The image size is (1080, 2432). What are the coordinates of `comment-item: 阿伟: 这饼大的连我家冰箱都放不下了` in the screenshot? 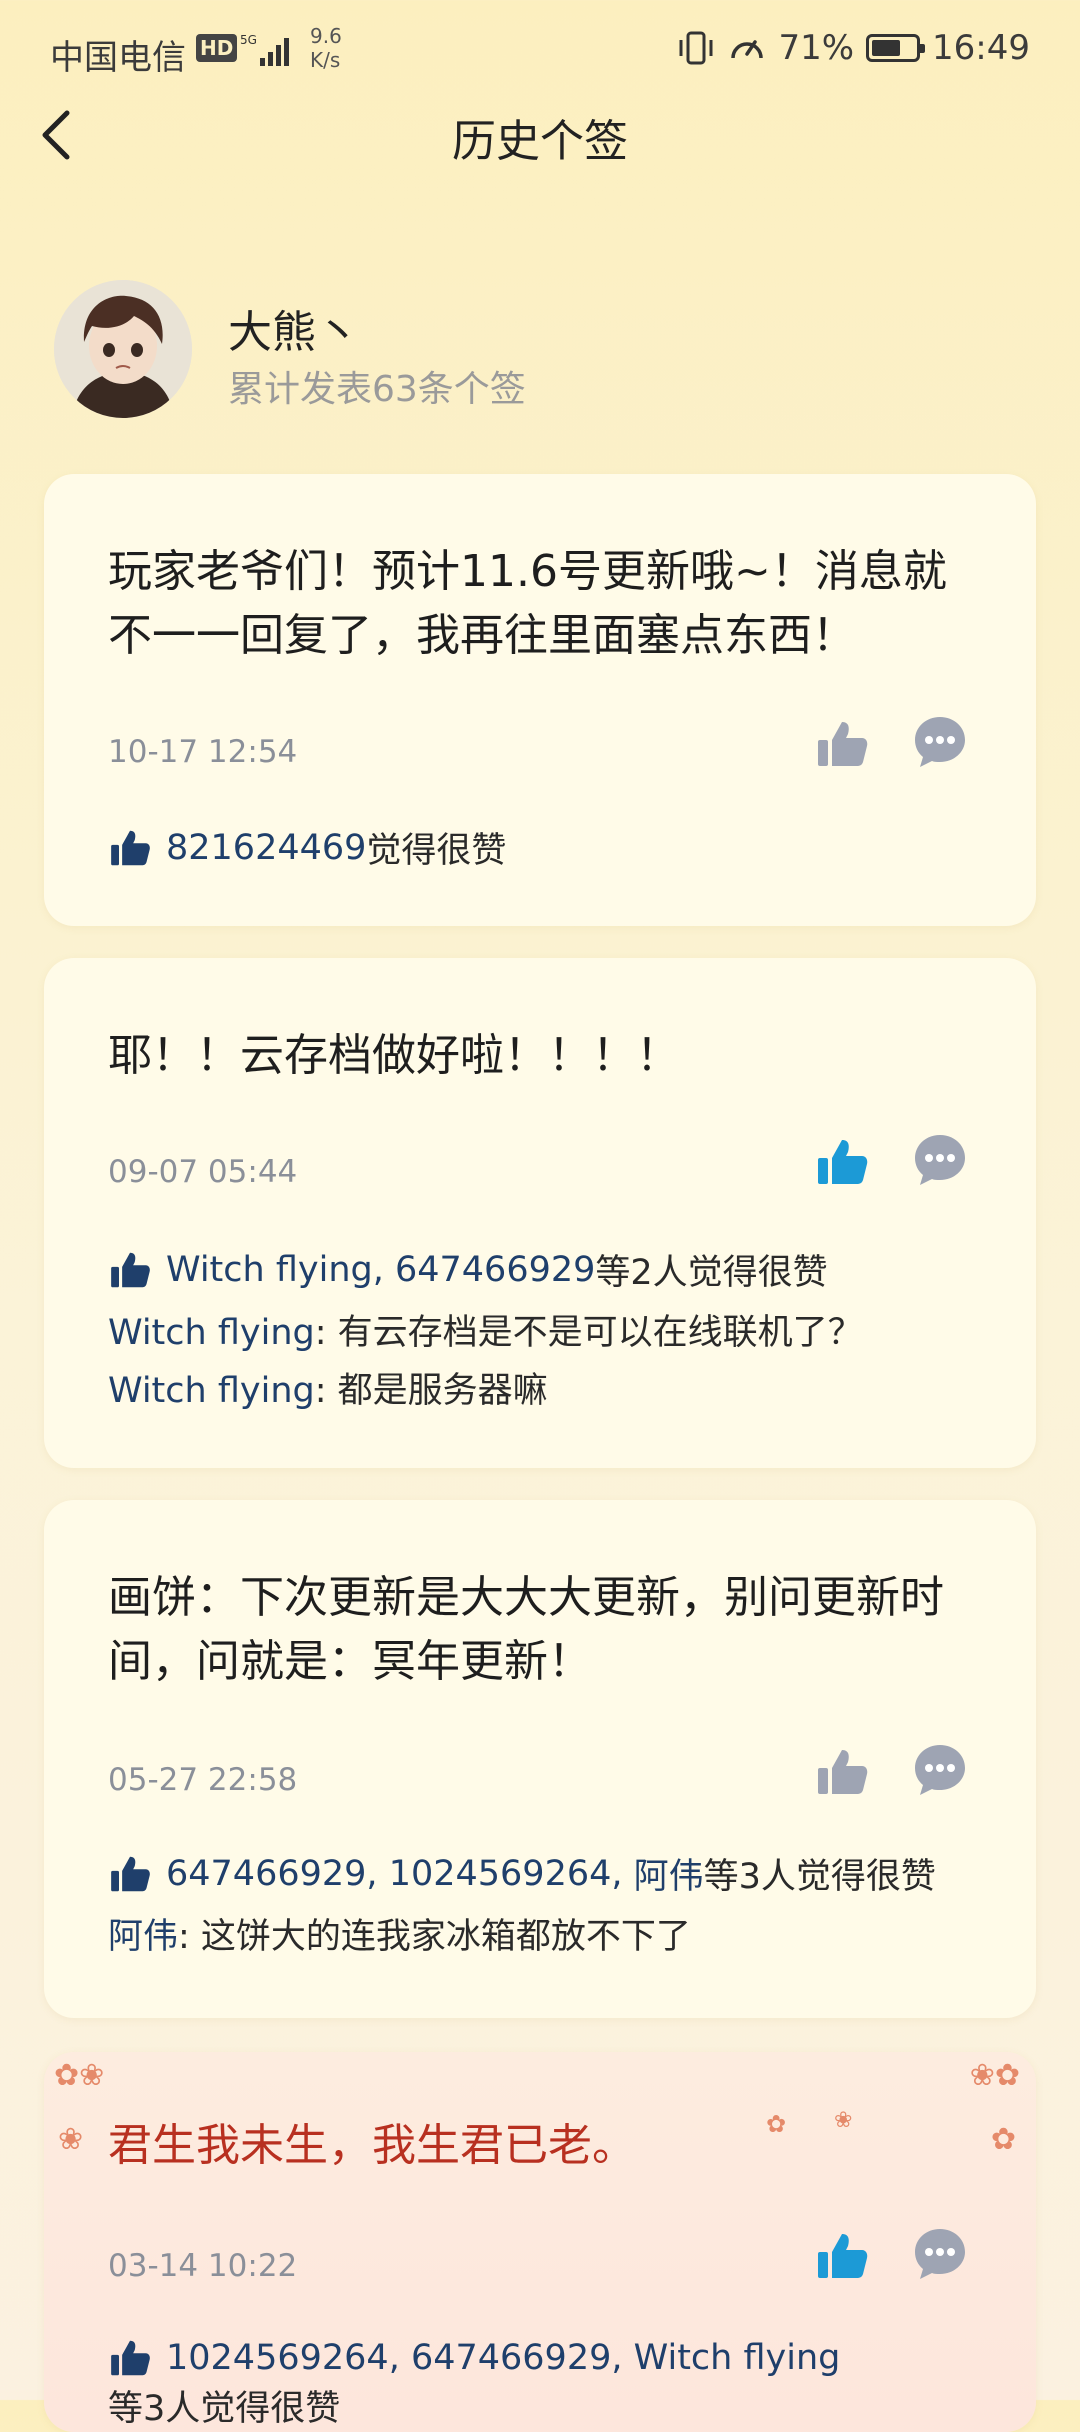 It's located at (552, 1933).